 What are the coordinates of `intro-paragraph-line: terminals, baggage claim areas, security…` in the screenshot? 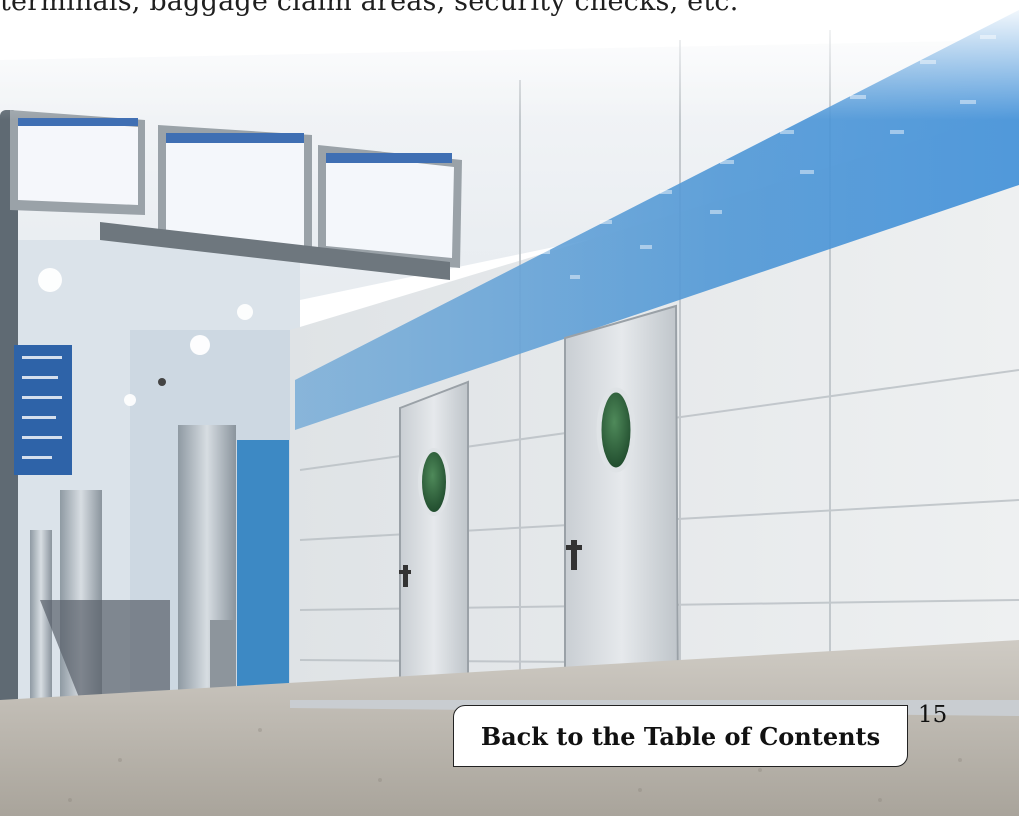 It's located at (369, 8).